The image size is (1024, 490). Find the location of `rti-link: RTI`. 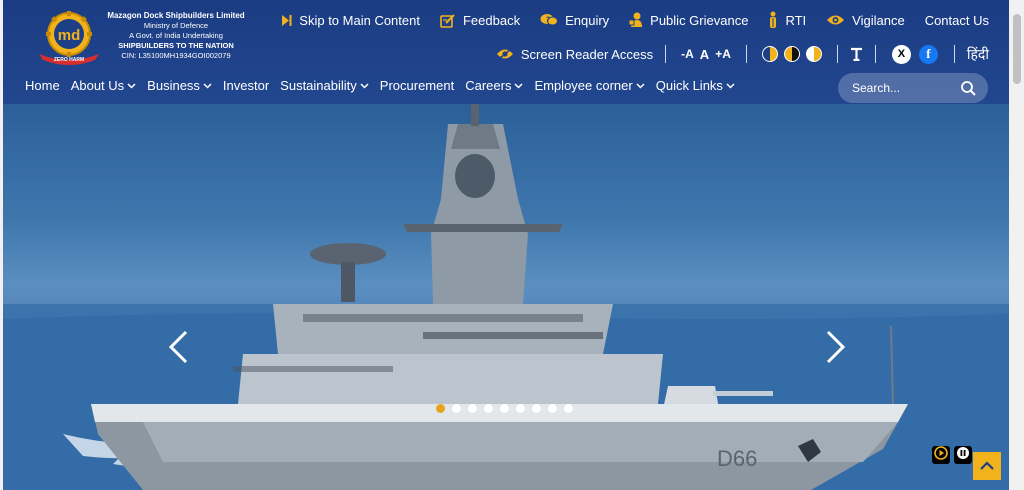

rti-link: RTI is located at coordinates (787, 20).